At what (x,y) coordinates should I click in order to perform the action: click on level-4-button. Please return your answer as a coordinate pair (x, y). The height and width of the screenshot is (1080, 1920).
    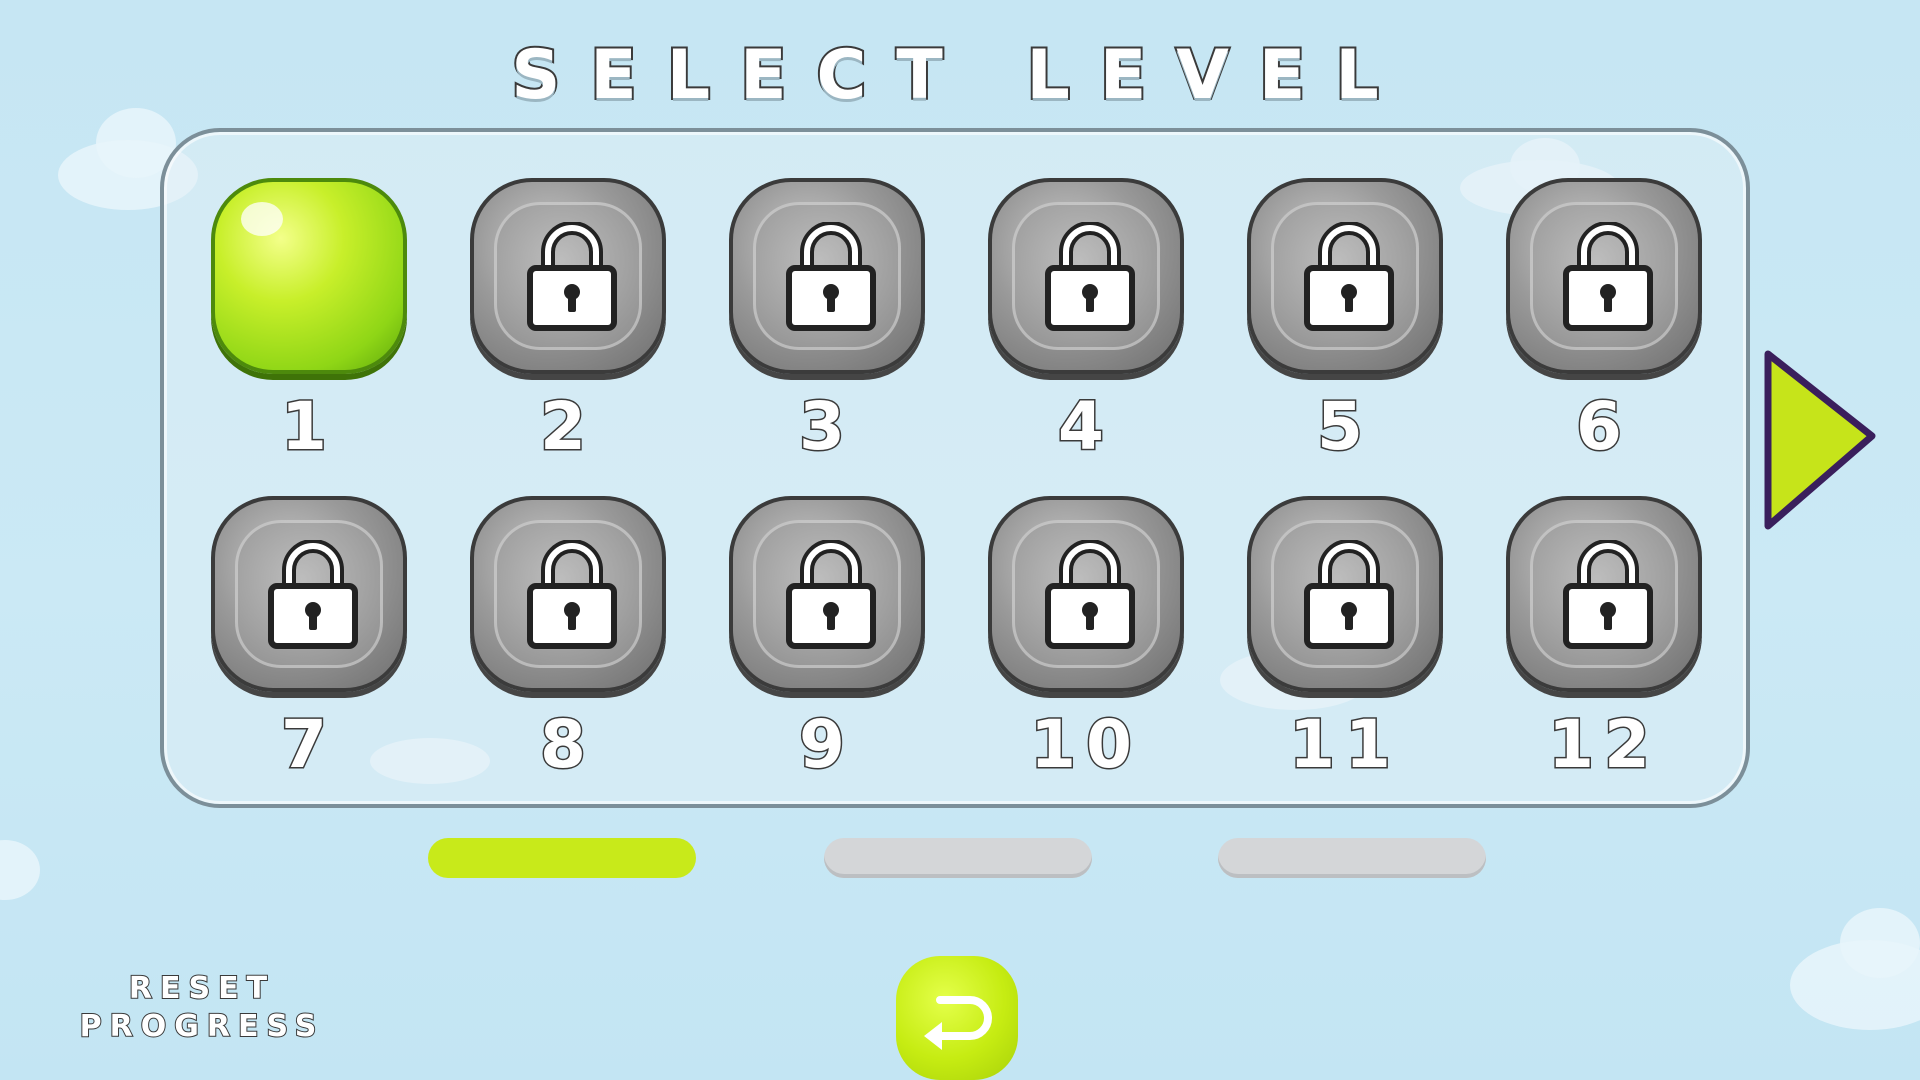
    Looking at the image, I should click on (1086, 276).